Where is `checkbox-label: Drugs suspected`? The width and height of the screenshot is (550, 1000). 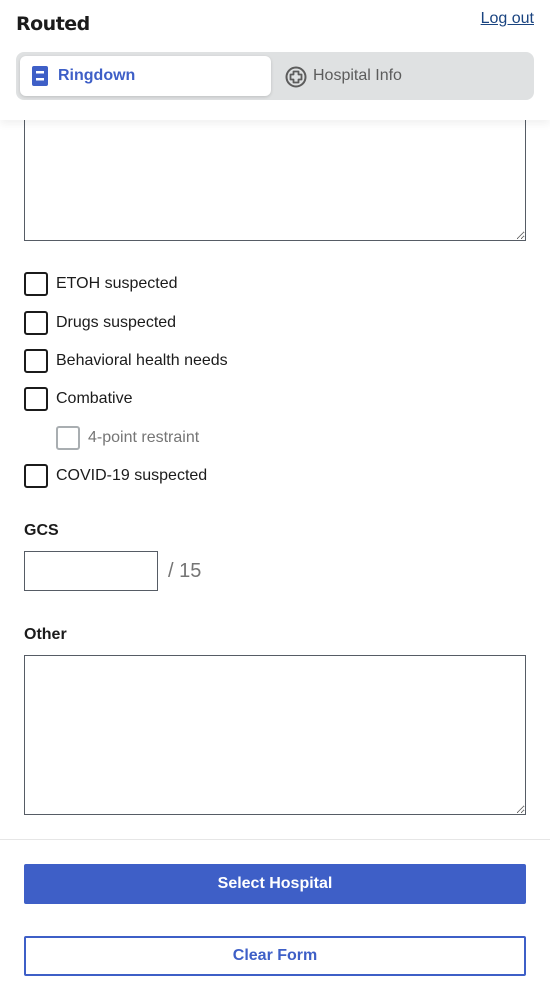 checkbox-label: Drugs suspected is located at coordinates (116, 322).